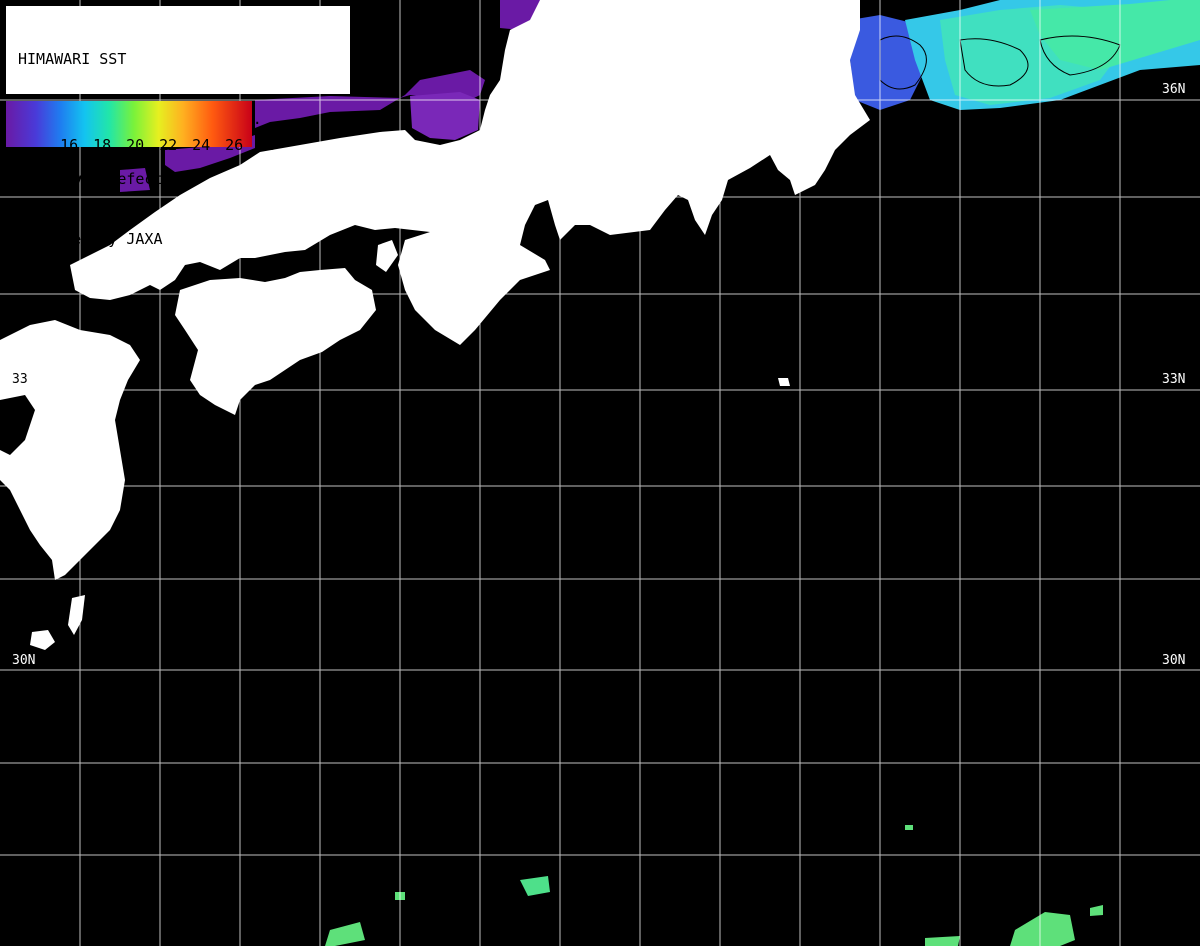  I want to click on sst-color-legend: 16 18 20 22 24 26 28, so click(141, 127).